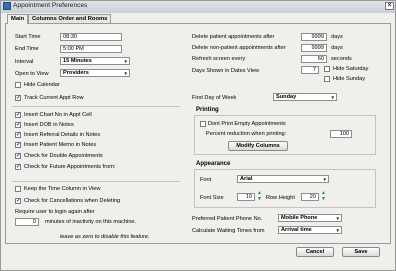 Image resolution: width=396 pixels, height=271 pixels. I want to click on hide-saturday-label: Hide Saturday, so click(351, 69).